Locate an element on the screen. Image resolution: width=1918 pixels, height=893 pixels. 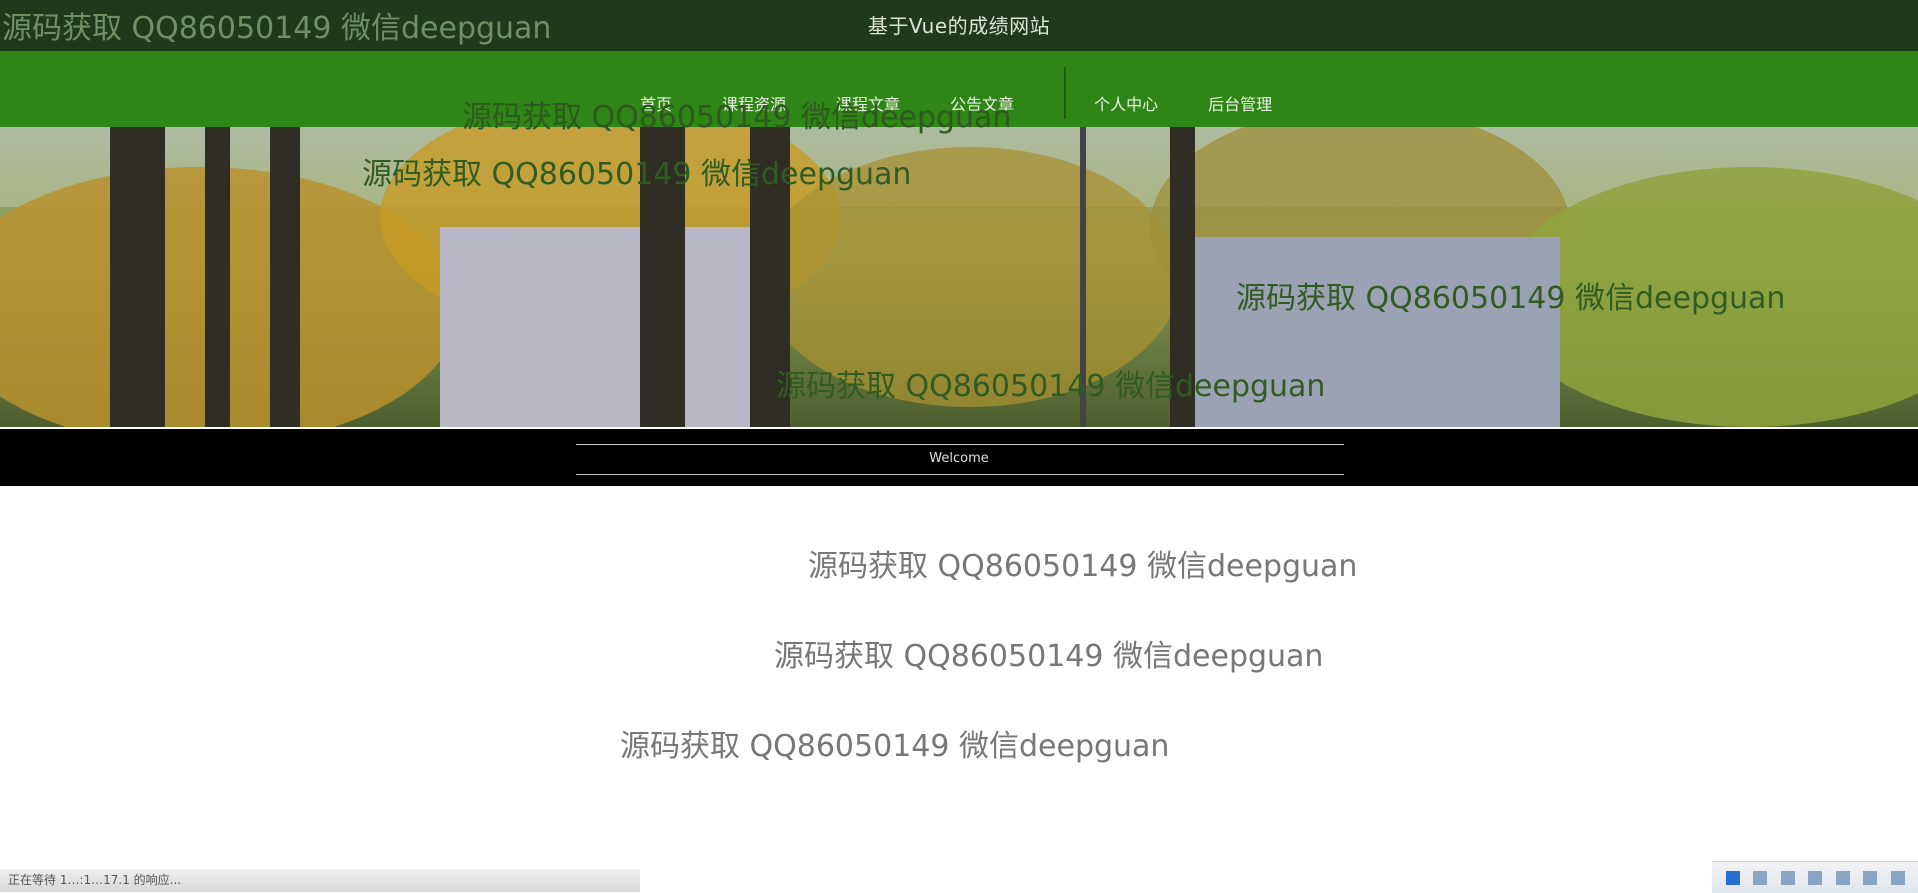
lang-icon is located at coordinates (1760, 877).